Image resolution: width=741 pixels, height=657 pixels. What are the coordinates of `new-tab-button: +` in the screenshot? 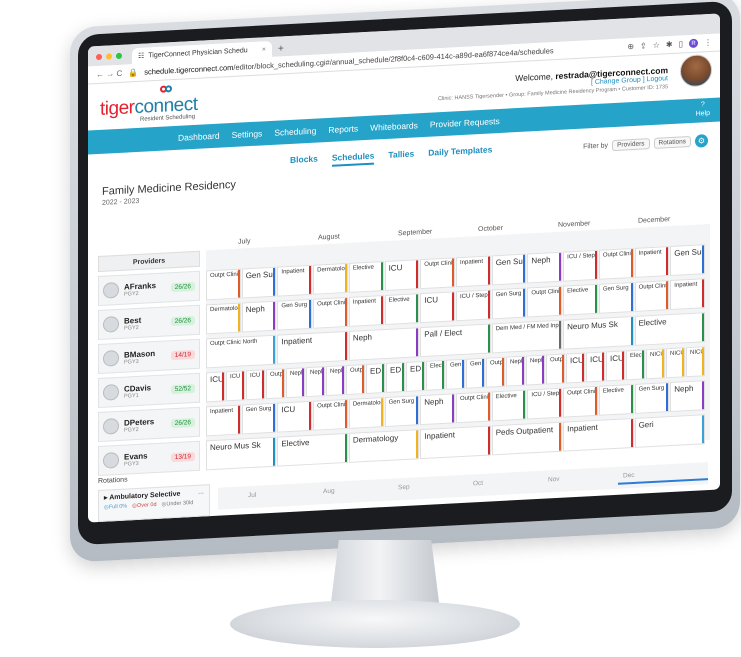 It's located at (281, 49).